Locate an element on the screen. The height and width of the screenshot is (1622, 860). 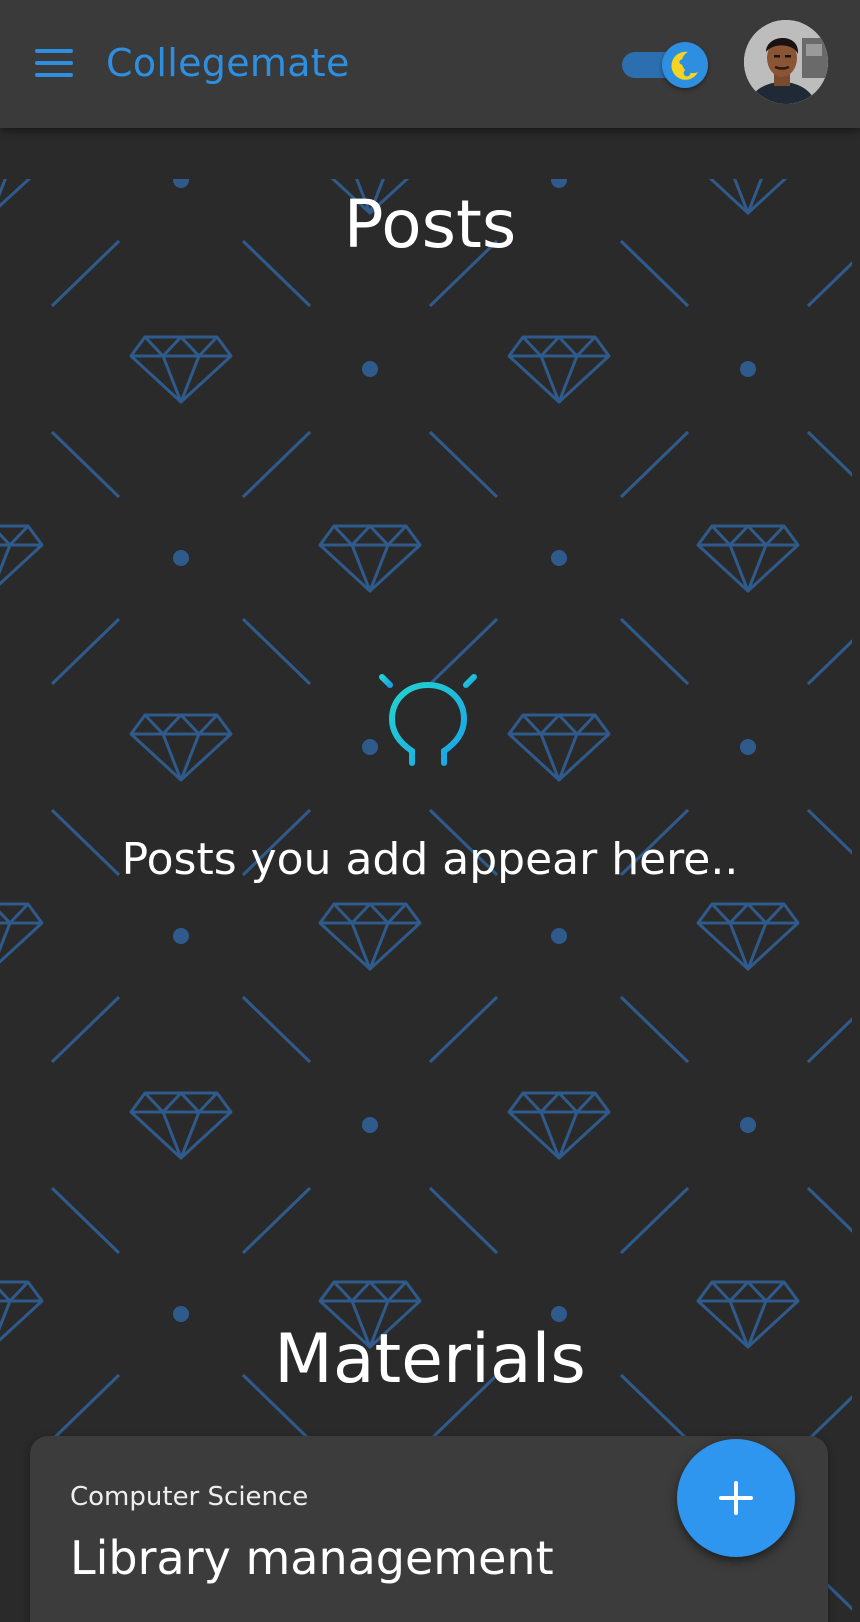
material-title: Library management is located at coordinates (312, 1558).